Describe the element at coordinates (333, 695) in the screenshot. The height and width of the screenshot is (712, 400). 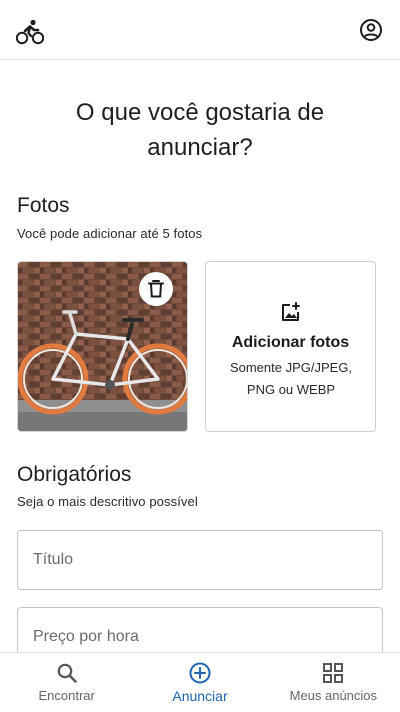
I see `nav-label-meus-anuncios: Meus anúncios` at that location.